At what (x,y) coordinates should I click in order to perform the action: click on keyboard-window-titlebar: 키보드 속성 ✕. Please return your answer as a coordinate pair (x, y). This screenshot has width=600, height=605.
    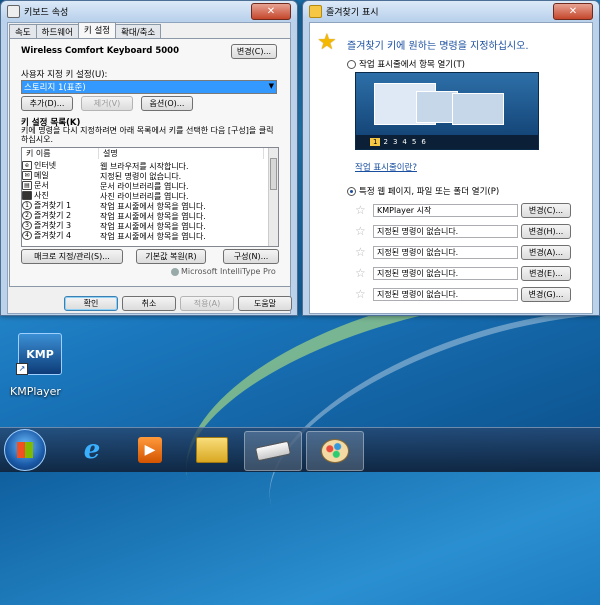
    Looking at the image, I should click on (149, 11).